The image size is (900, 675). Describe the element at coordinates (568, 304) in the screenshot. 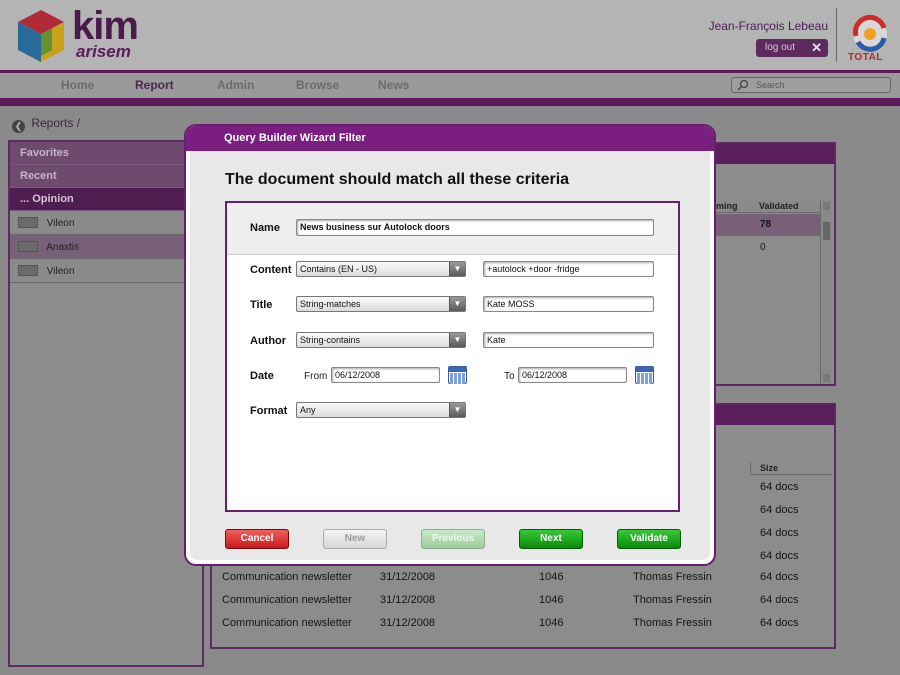

I see `title-value-field: Kate MOSS` at that location.